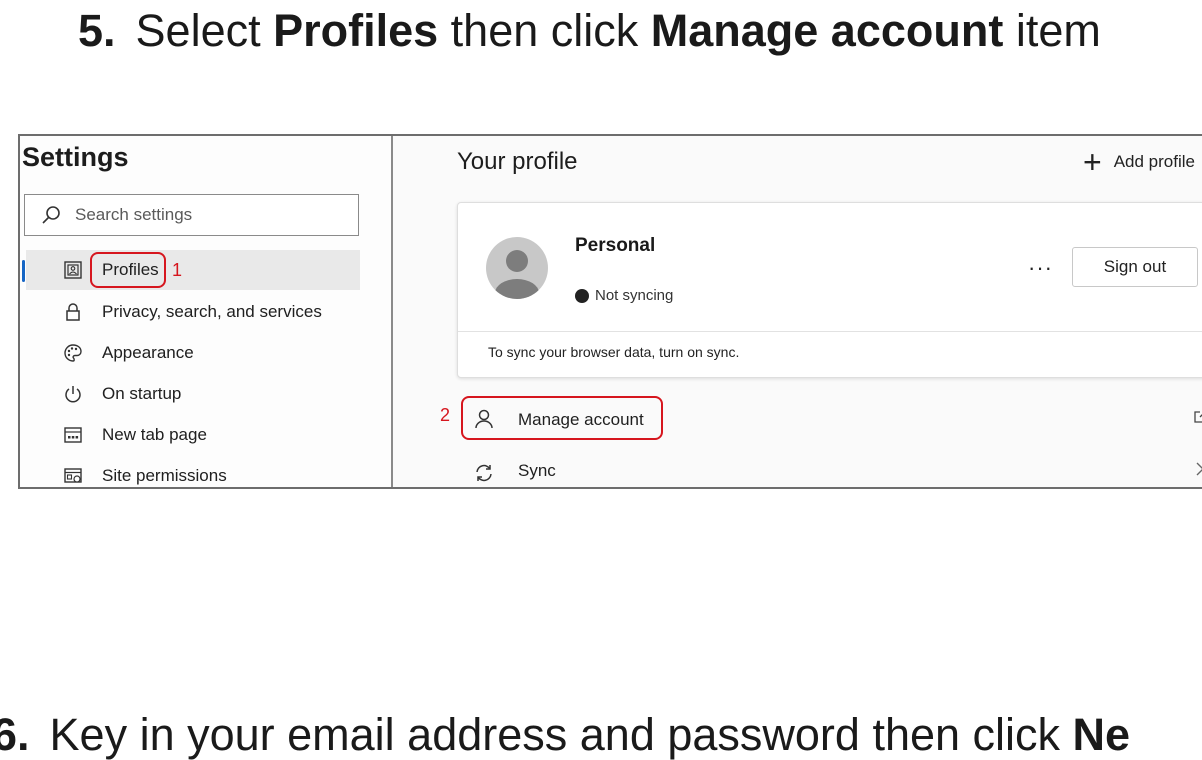 This screenshot has width=1202, height=760. I want to click on sidebar-item-label: New tab page, so click(154, 434).